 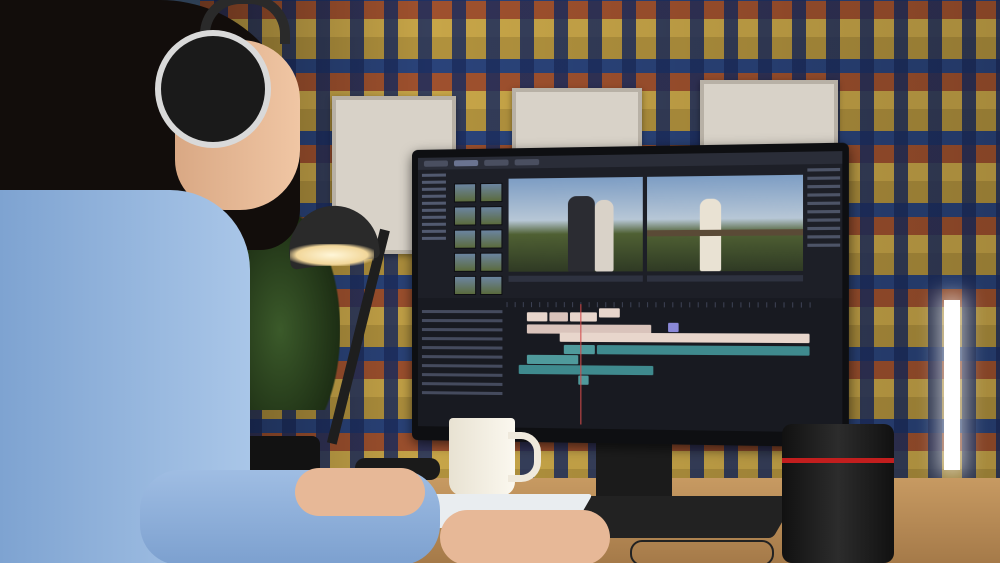 What do you see at coordinates (838, 493) in the screenshot?
I see `camera-lens` at bounding box center [838, 493].